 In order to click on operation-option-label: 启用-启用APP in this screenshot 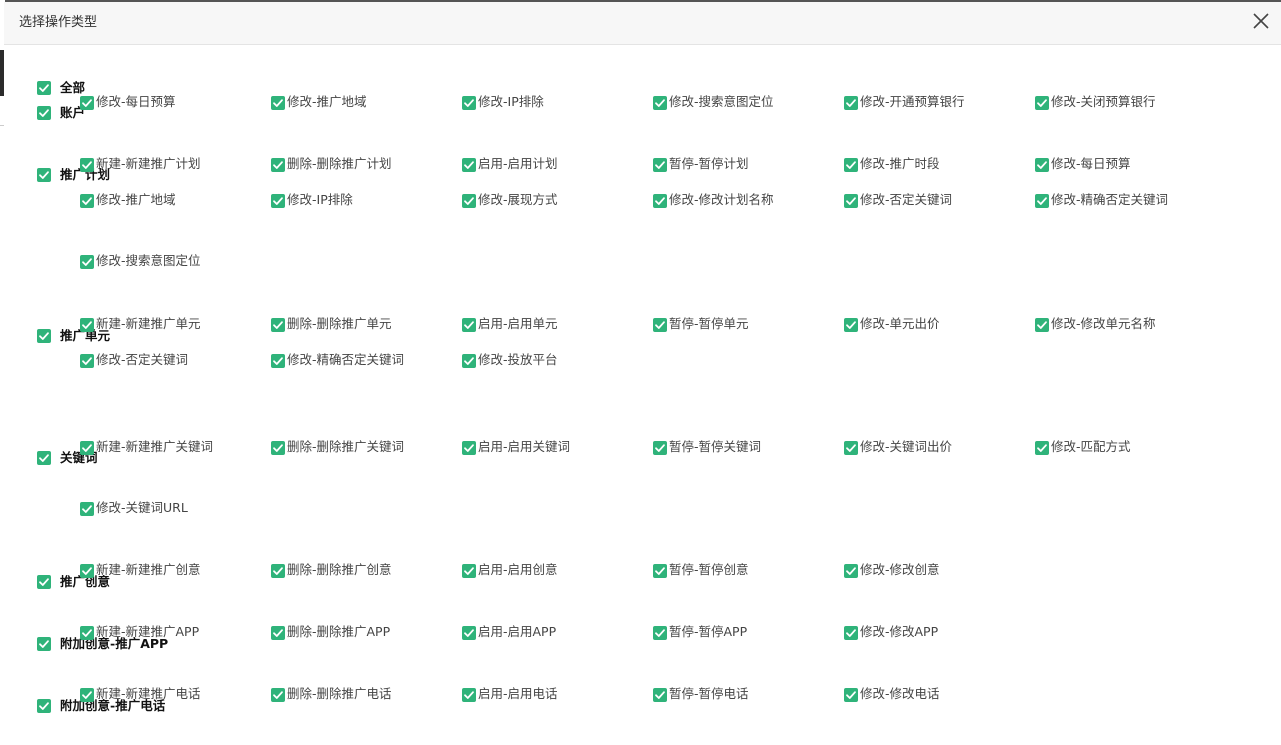, I will do `click(517, 631)`.